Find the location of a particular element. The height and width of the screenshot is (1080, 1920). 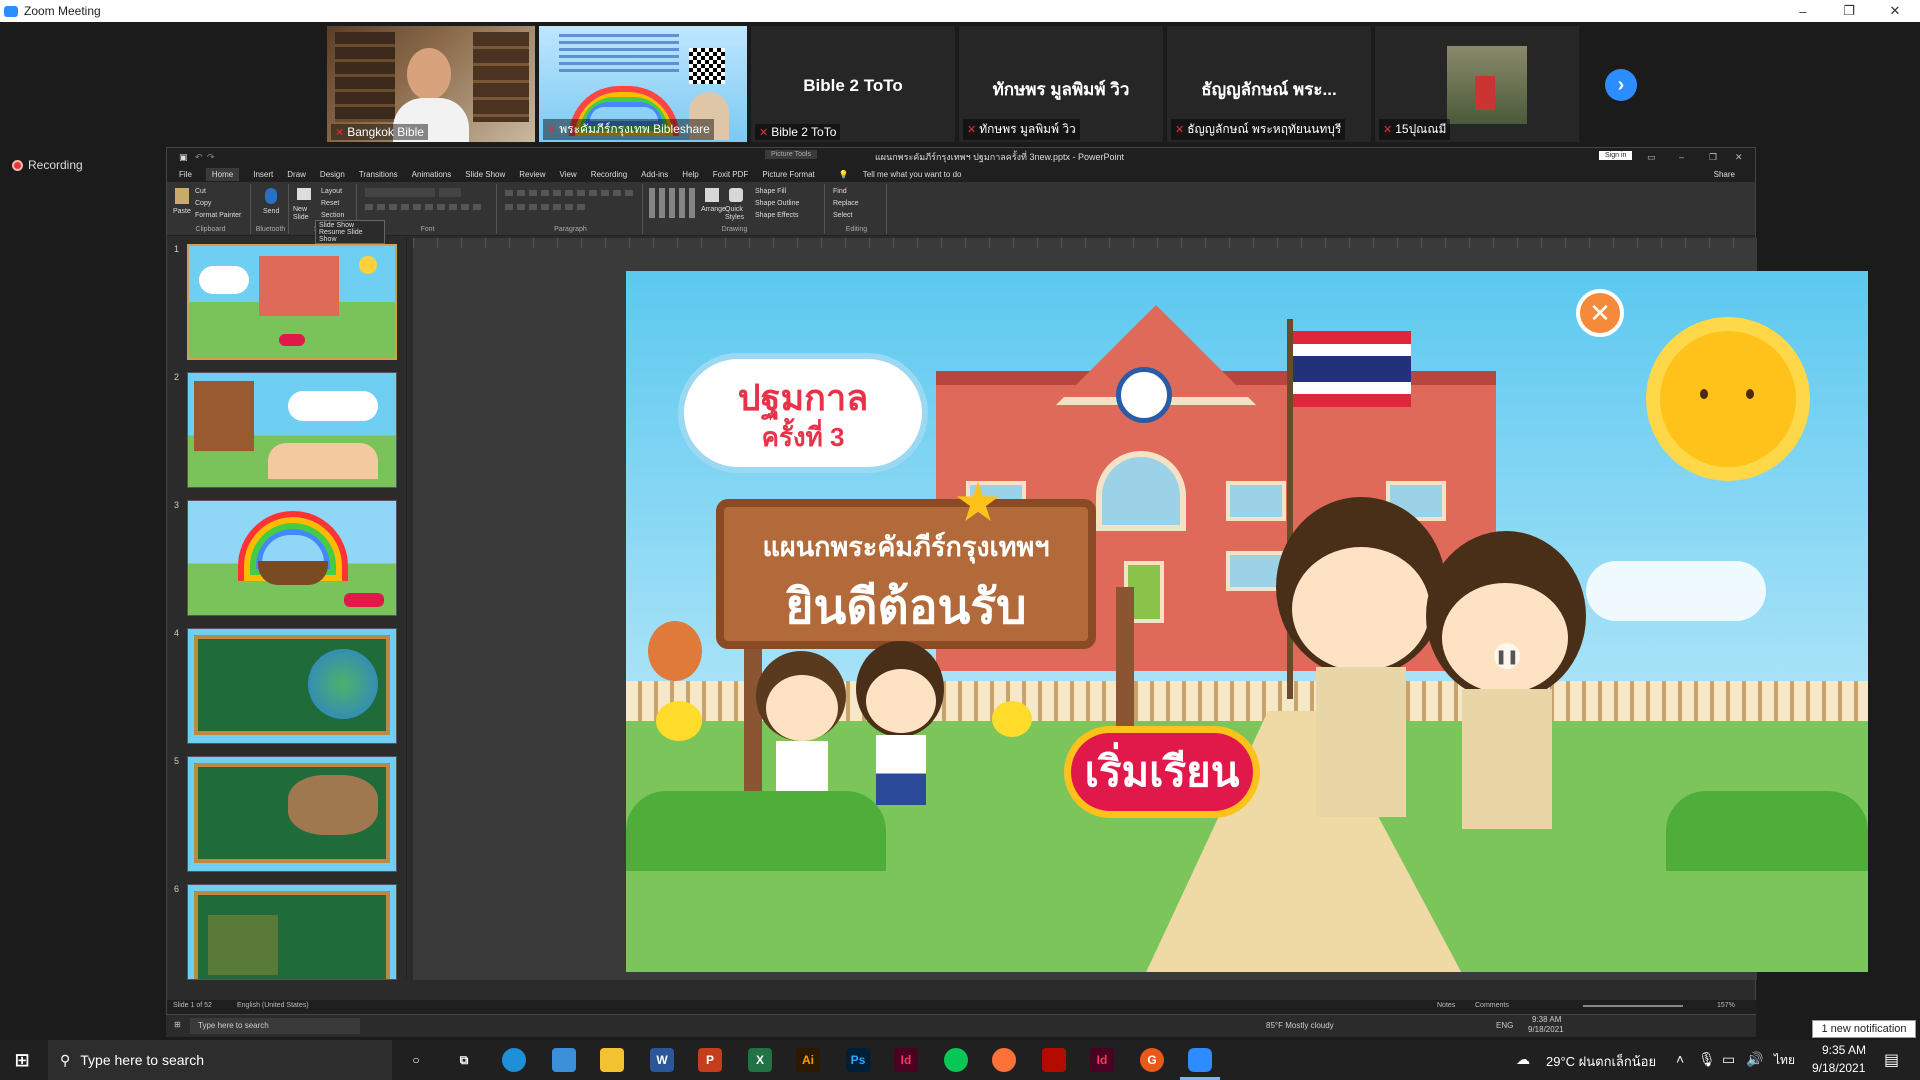

reset-button: Reset is located at coordinates (330, 203).